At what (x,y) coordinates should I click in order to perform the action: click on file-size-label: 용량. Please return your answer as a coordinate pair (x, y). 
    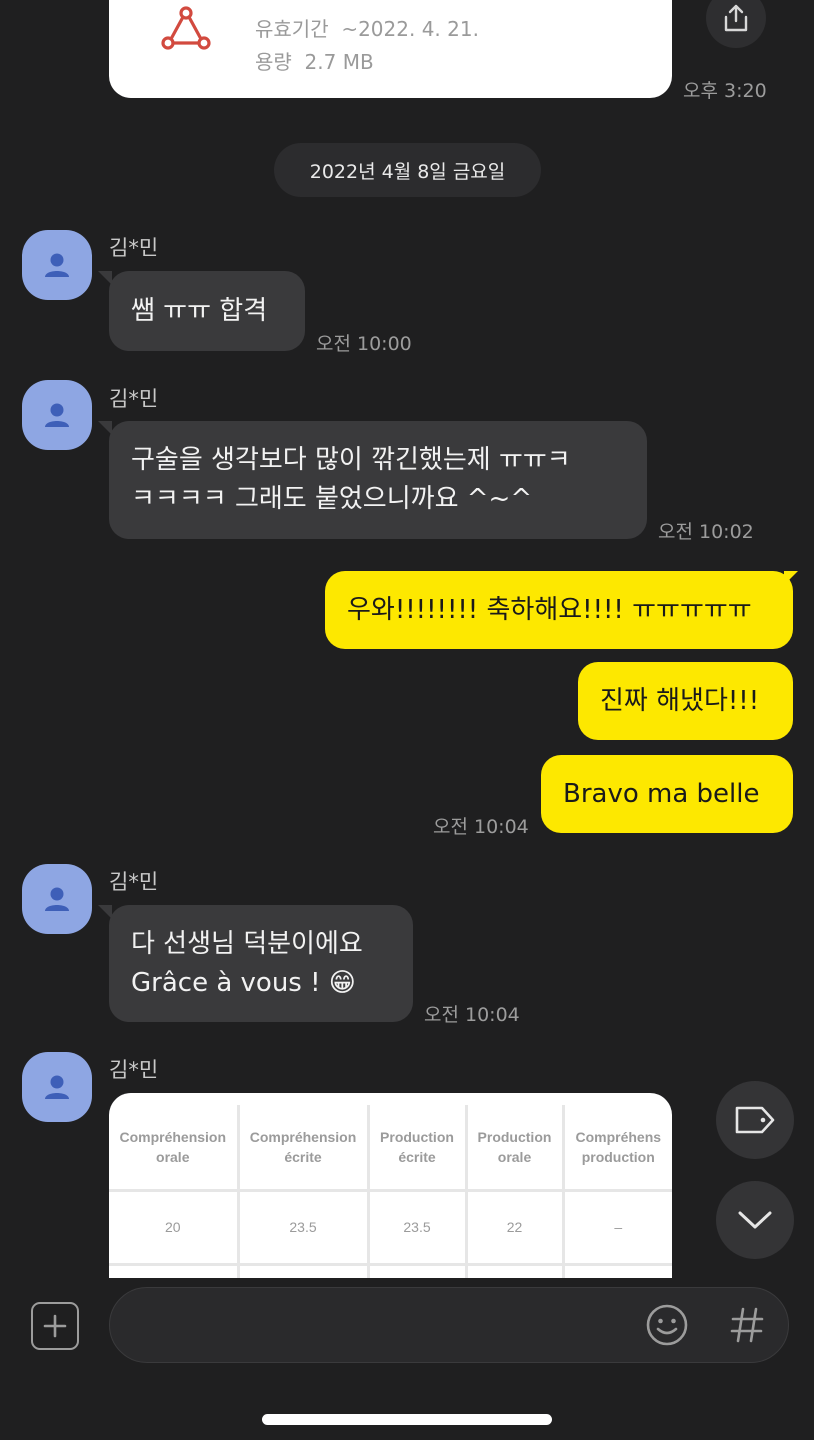
    Looking at the image, I should click on (273, 62).